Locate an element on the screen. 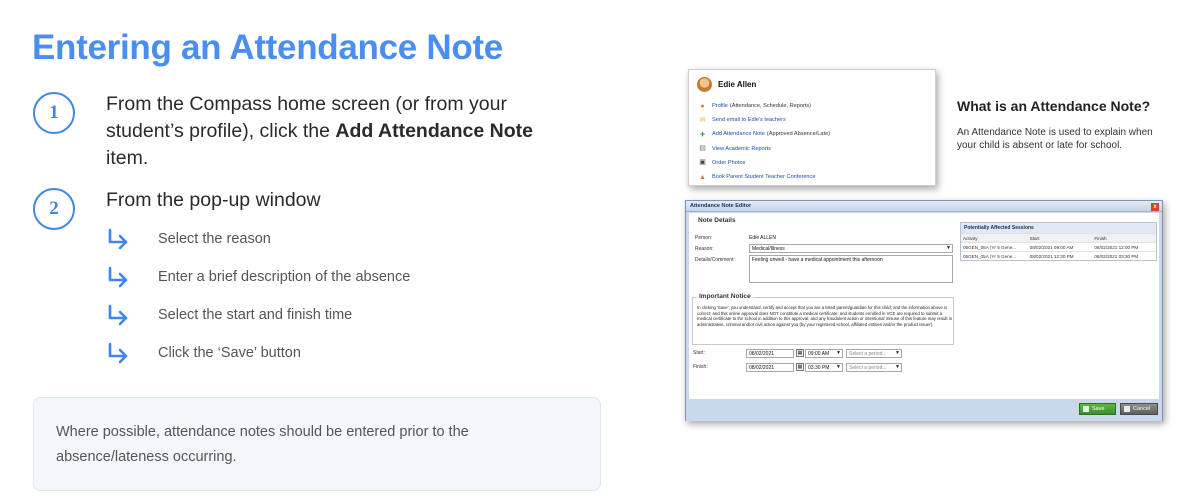 This screenshot has width=1200, height=500. menu-item-label: Profile is located at coordinates (720, 106).